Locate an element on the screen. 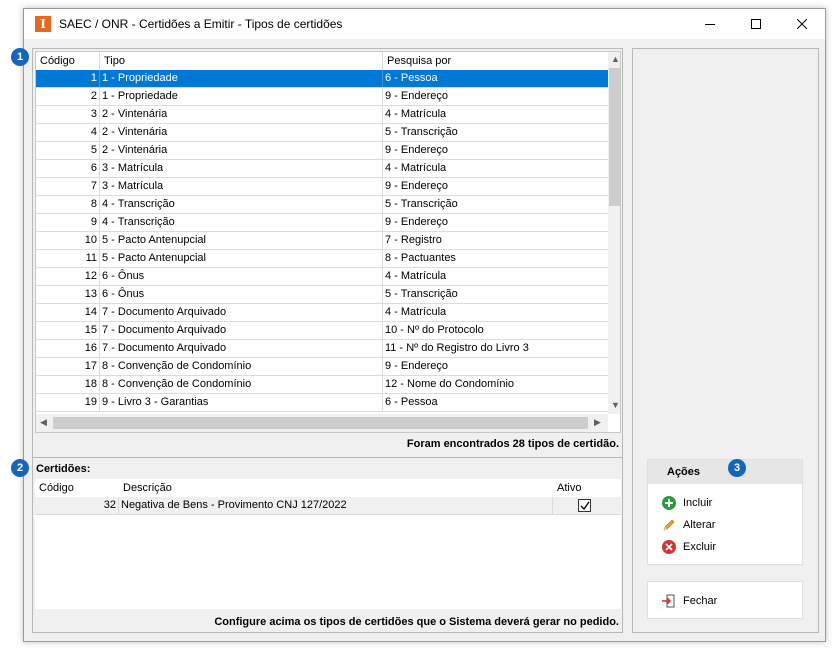 This screenshot has width=838, height=654. table-row: 84 - Transcrição 5 - Transcrição is located at coordinates (322, 205).